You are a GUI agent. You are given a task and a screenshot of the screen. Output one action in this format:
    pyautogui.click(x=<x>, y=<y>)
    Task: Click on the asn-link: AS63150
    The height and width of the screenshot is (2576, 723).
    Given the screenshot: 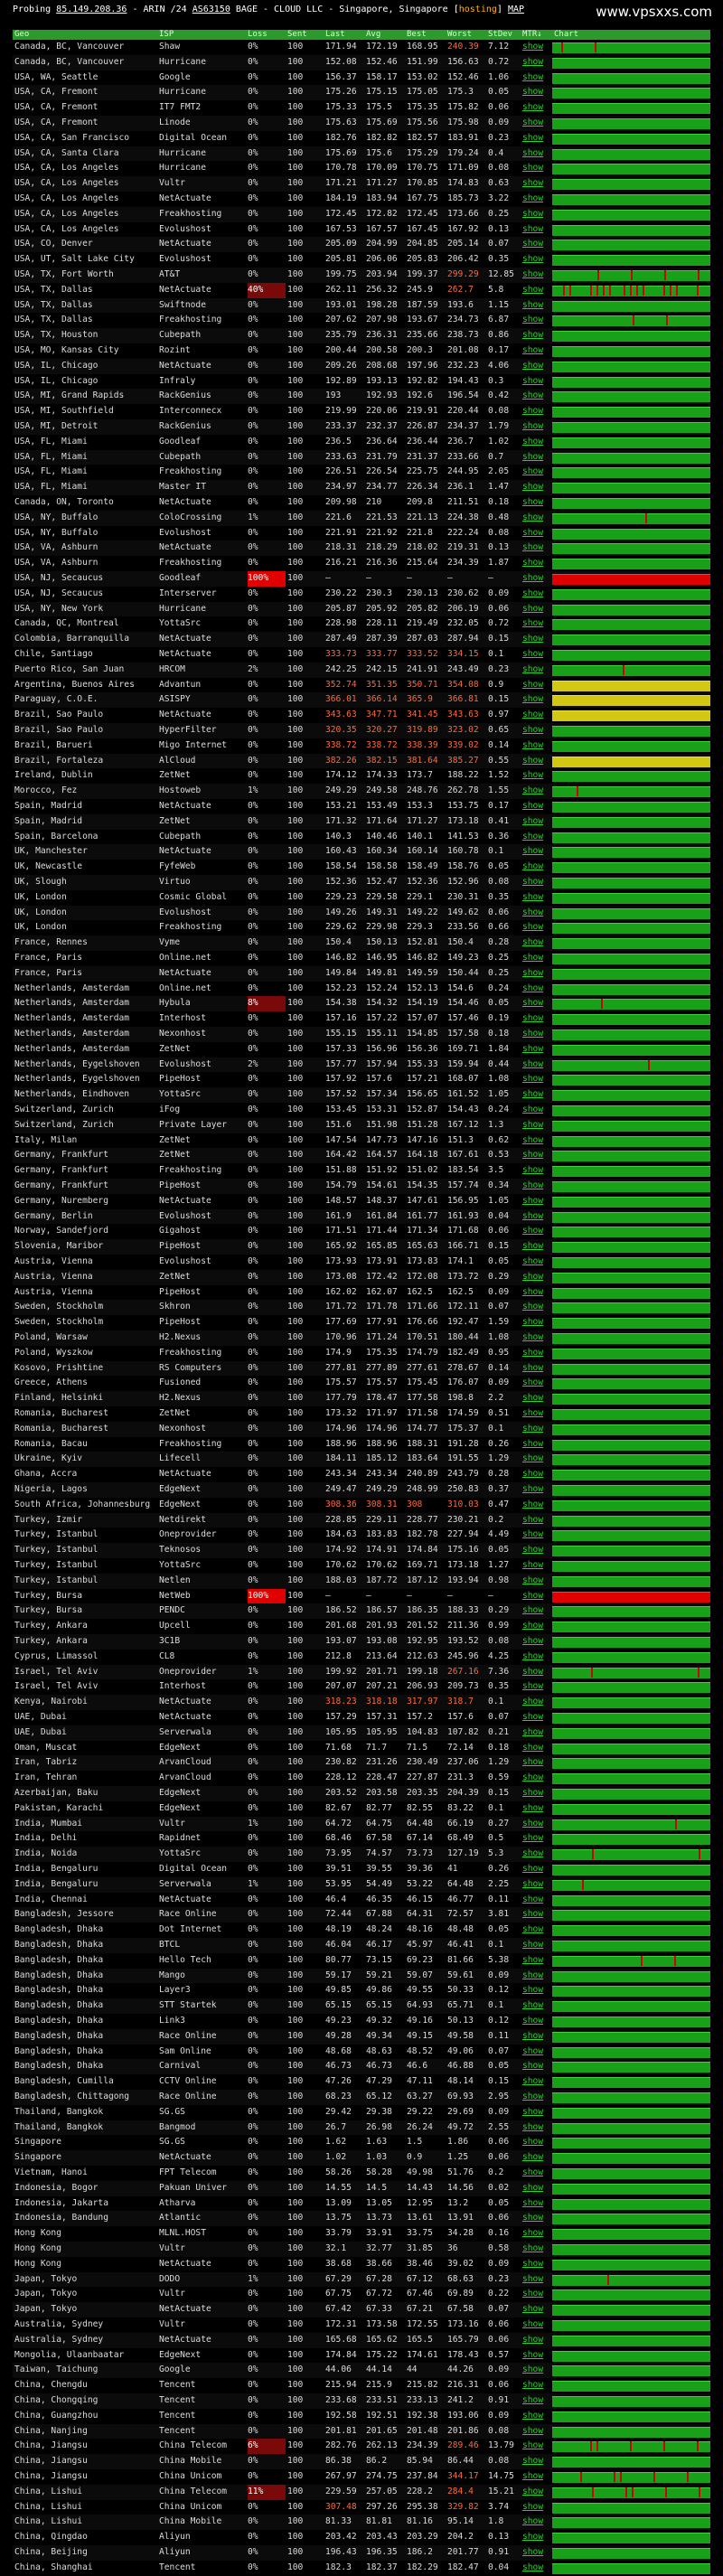 What is the action you would take?
    pyautogui.click(x=211, y=9)
    